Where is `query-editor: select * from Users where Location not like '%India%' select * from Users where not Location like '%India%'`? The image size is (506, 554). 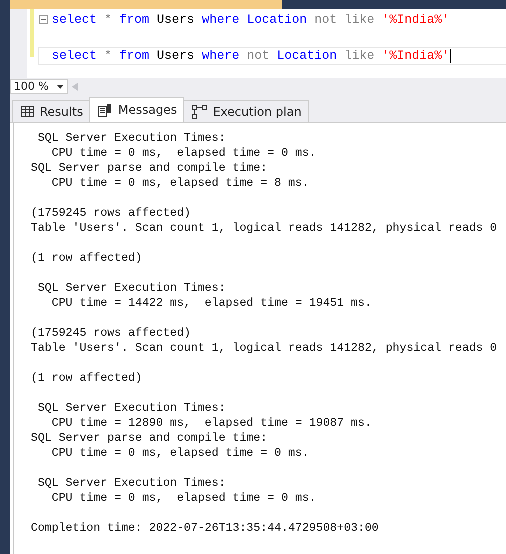
query-editor: select * from Users where Location not like '%India%' select * from Users where not Location like '%India%' is located at coordinates (258, 43).